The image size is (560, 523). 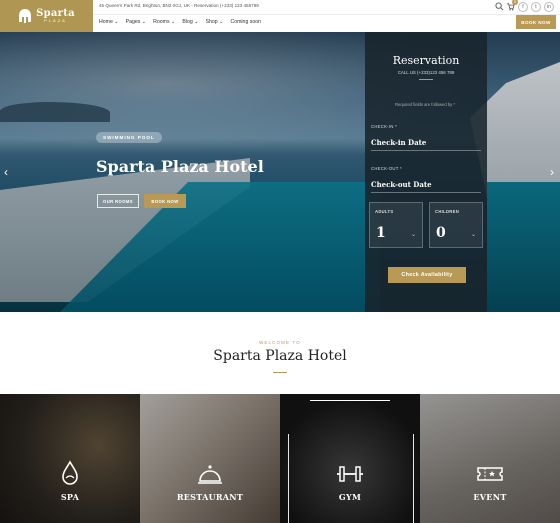 I want to click on next-slide-icon: ›, so click(x=552, y=172).